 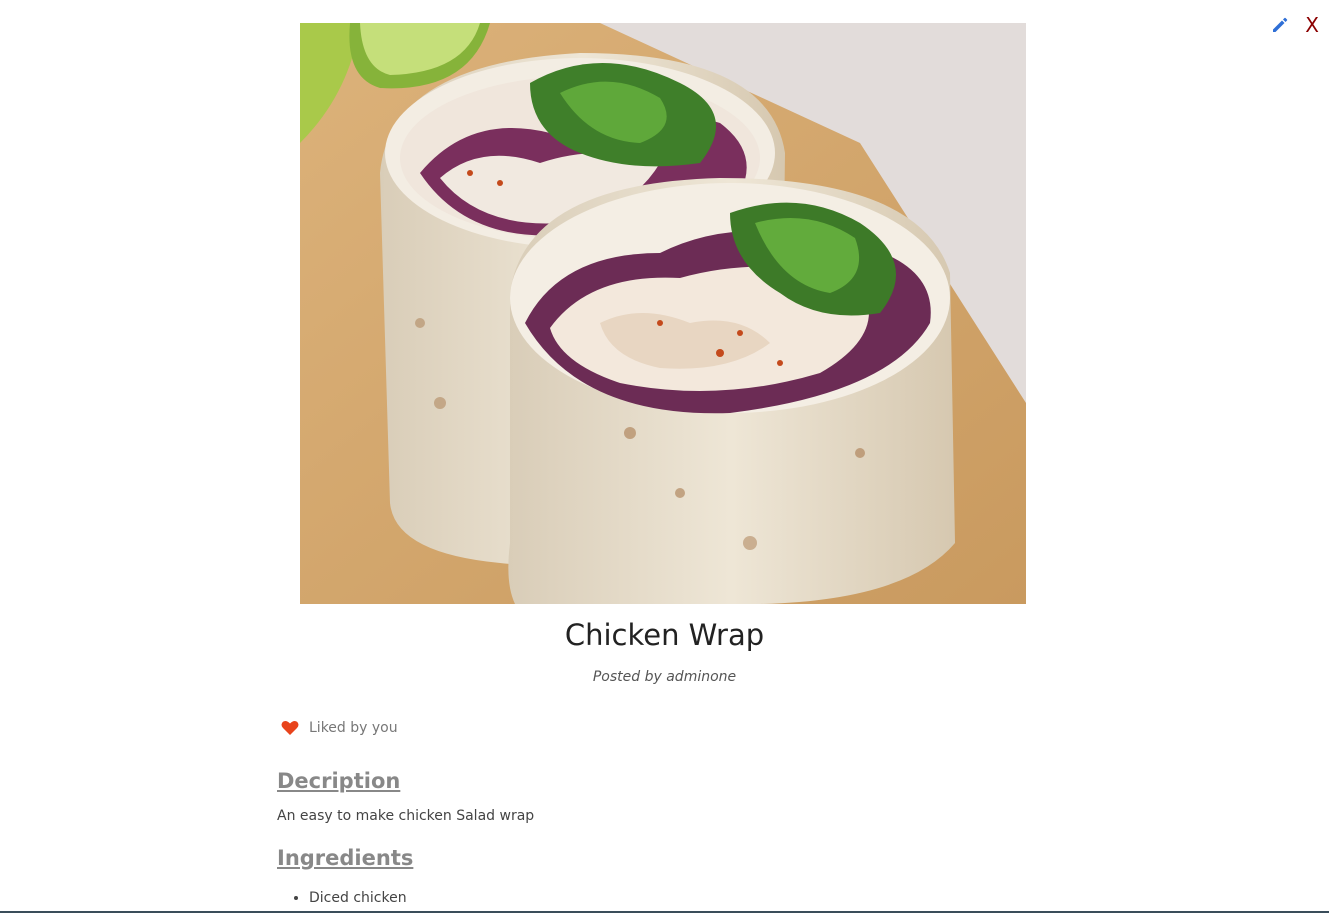 I want to click on close-button: X, so click(x=1312, y=25).